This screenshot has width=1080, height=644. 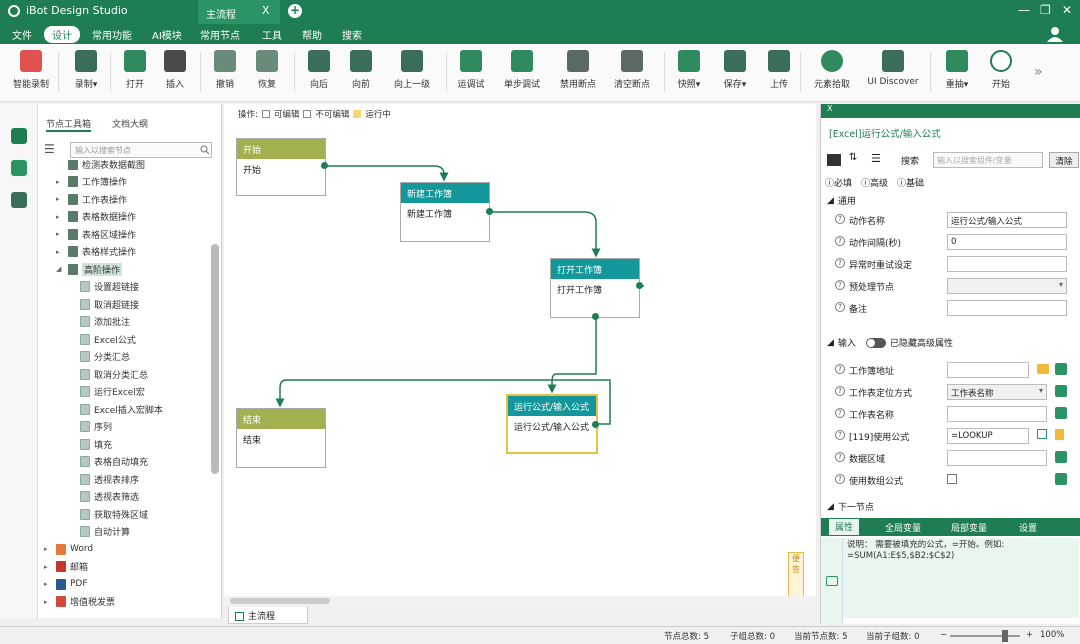 I want to click on tree-leaf-item: 获取特殊区域, so click(x=114, y=514).